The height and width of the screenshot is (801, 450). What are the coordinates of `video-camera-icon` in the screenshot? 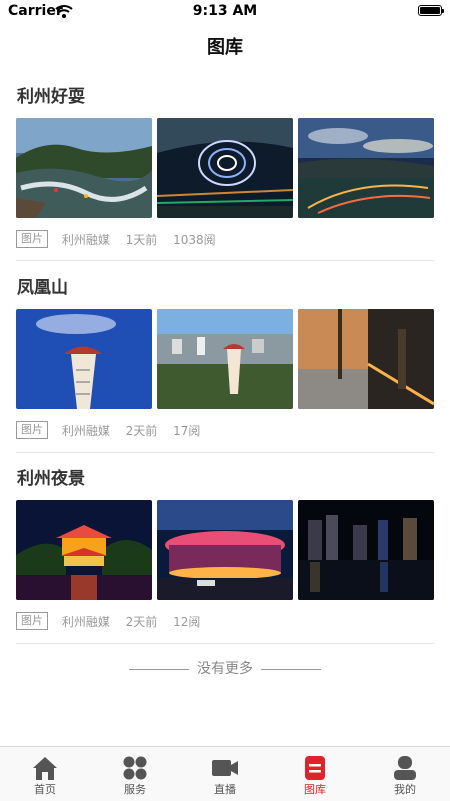 It's located at (225, 768).